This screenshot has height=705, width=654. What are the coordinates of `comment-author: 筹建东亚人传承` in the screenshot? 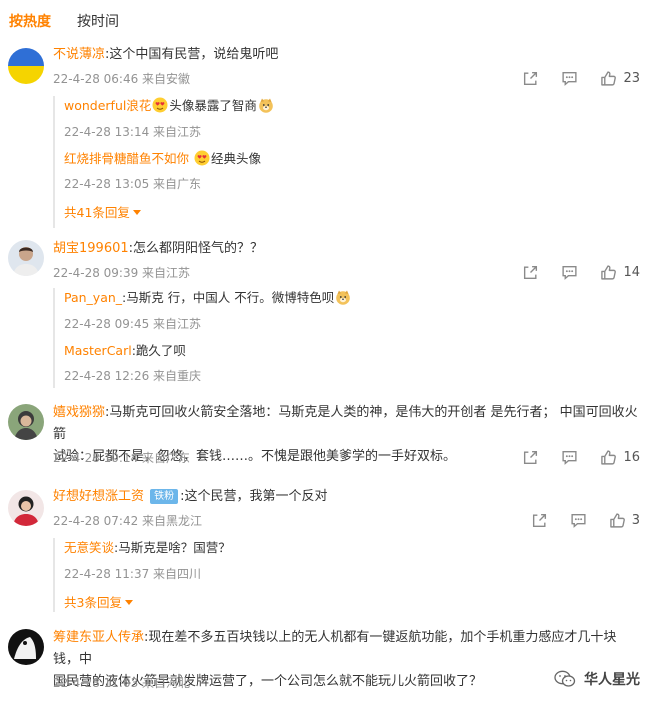 It's located at (98, 637).